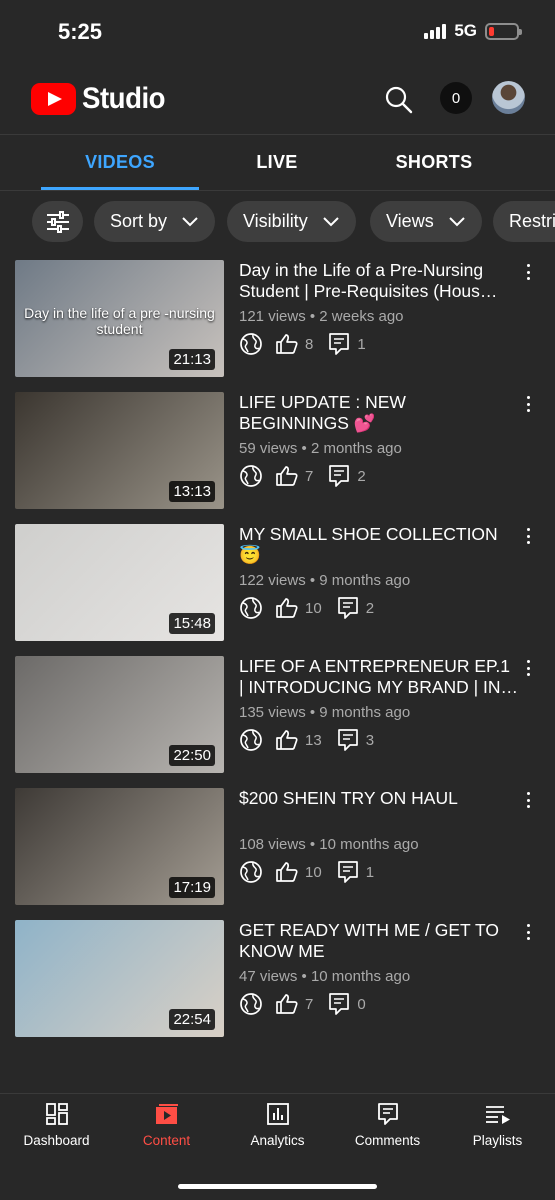 Image resolution: width=555 pixels, height=1200 pixels. I want to click on views-chip: Views, so click(426, 221).